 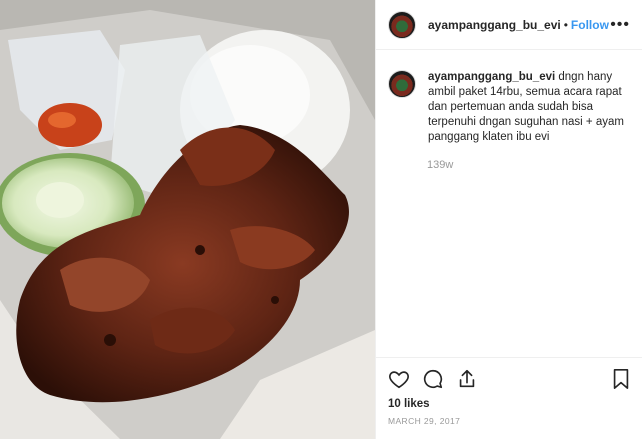 I want to click on post-header: ayampanggang_bu_evi • Follow •••, so click(x=509, y=25).